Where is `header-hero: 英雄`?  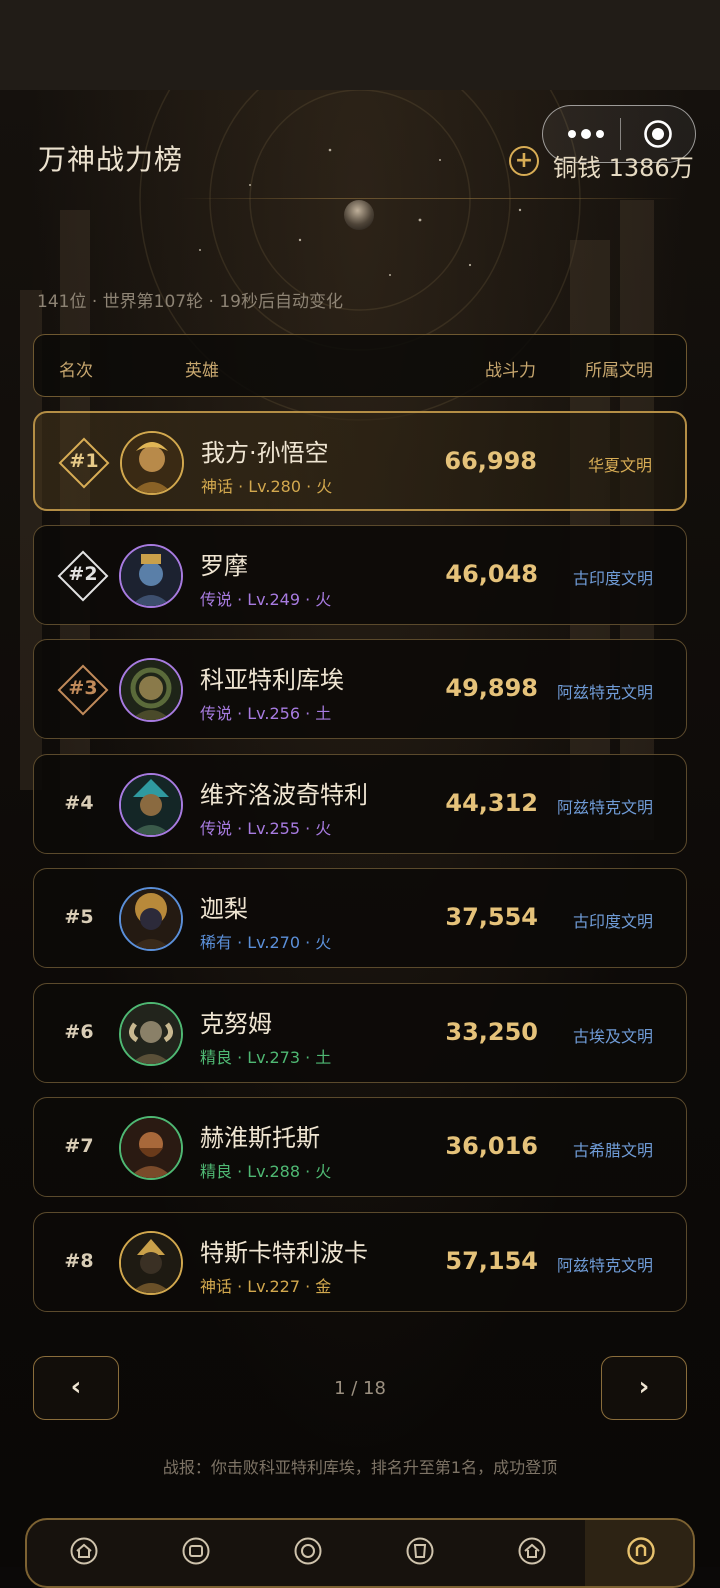 header-hero: 英雄 is located at coordinates (202, 371).